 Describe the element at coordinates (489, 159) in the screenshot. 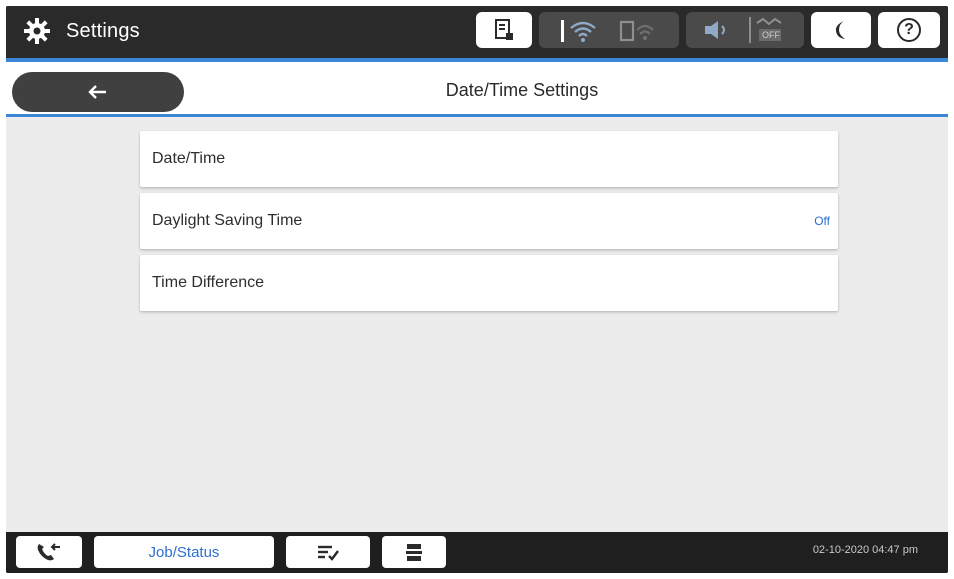

I see `list-item-date-time: Date/Time` at that location.